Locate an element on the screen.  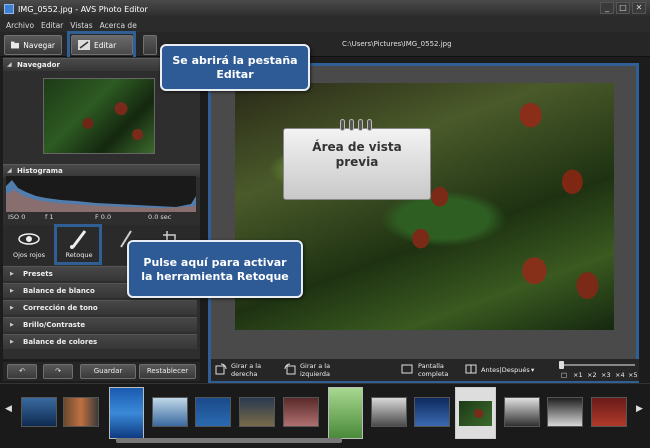
preview-area-callout: Área de vista previa is located at coordinates (357, 164).